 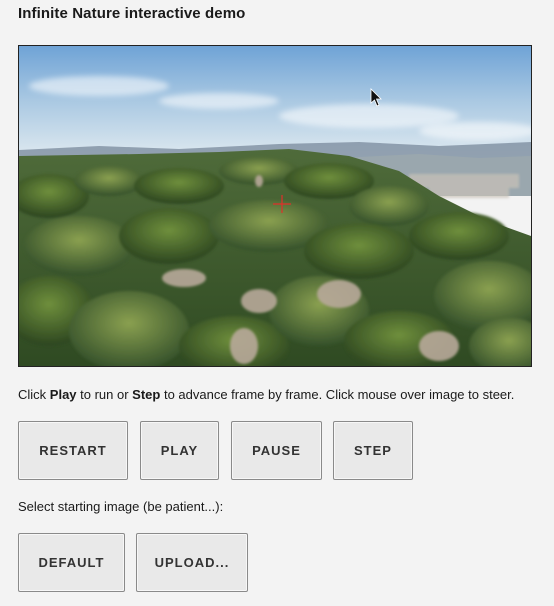 I want to click on restart-button: RESTART, so click(x=73, y=450).